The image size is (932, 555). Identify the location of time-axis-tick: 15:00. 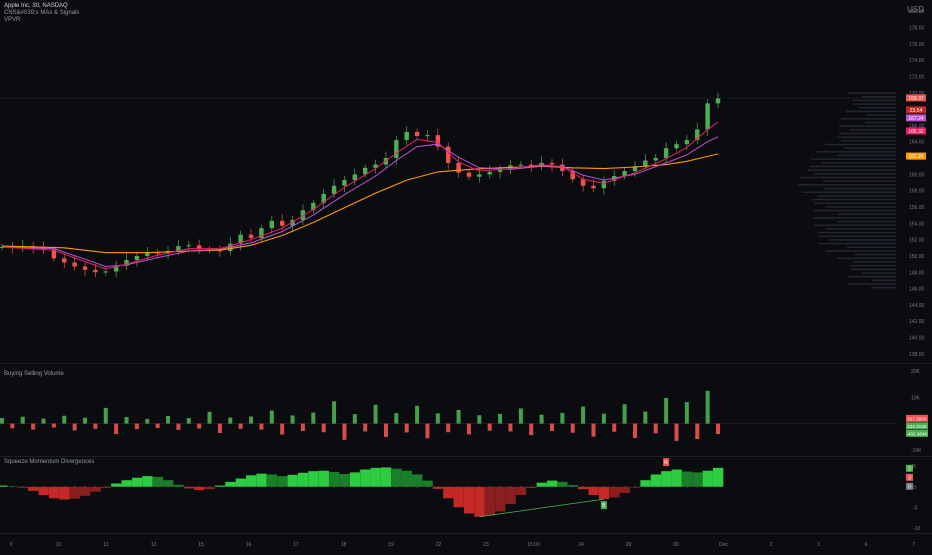
(533, 545).